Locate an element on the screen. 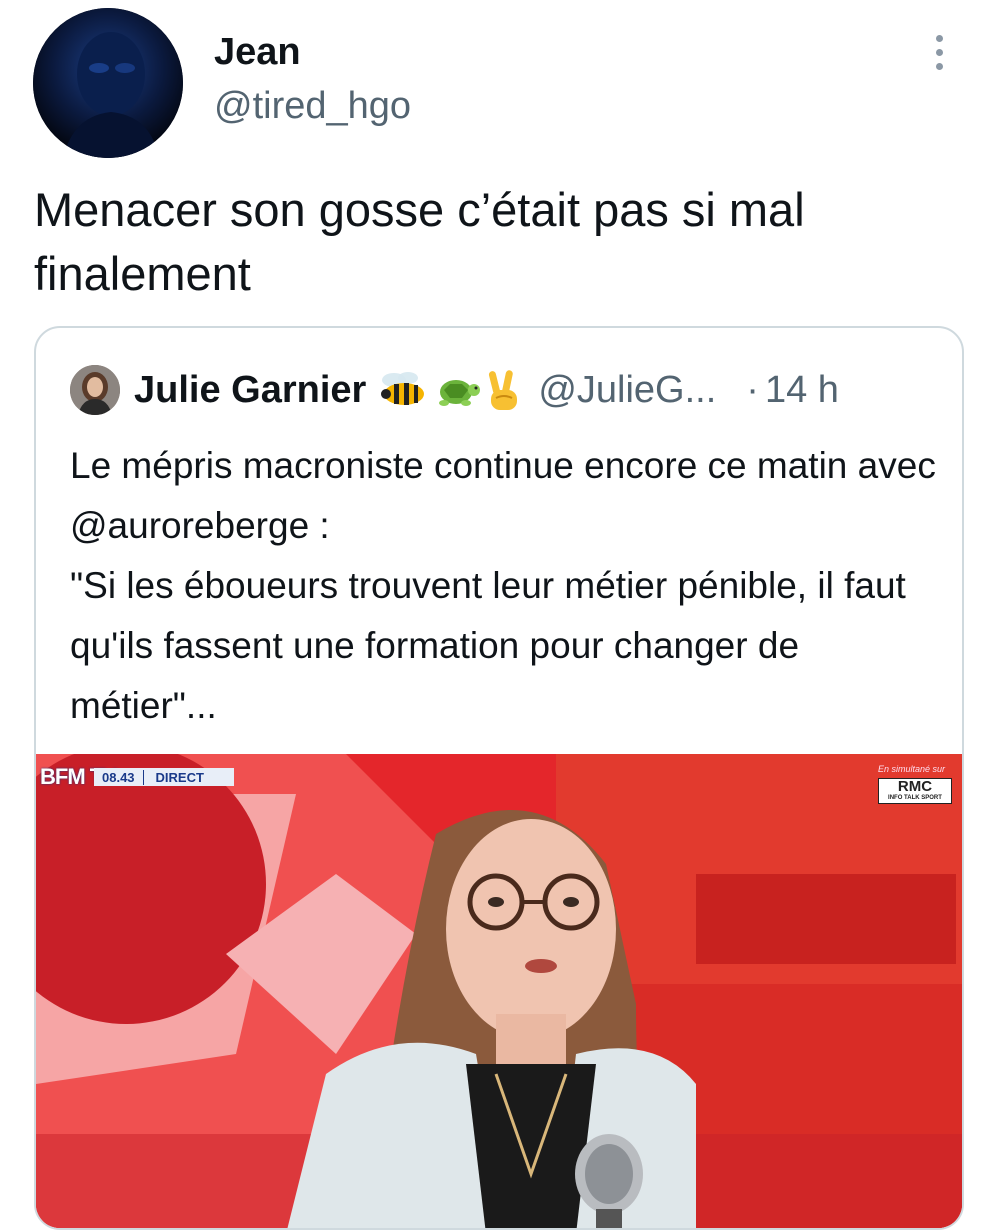 The height and width of the screenshot is (1230, 994). simulcast-label: En simultané sur is located at coordinates (912, 769).